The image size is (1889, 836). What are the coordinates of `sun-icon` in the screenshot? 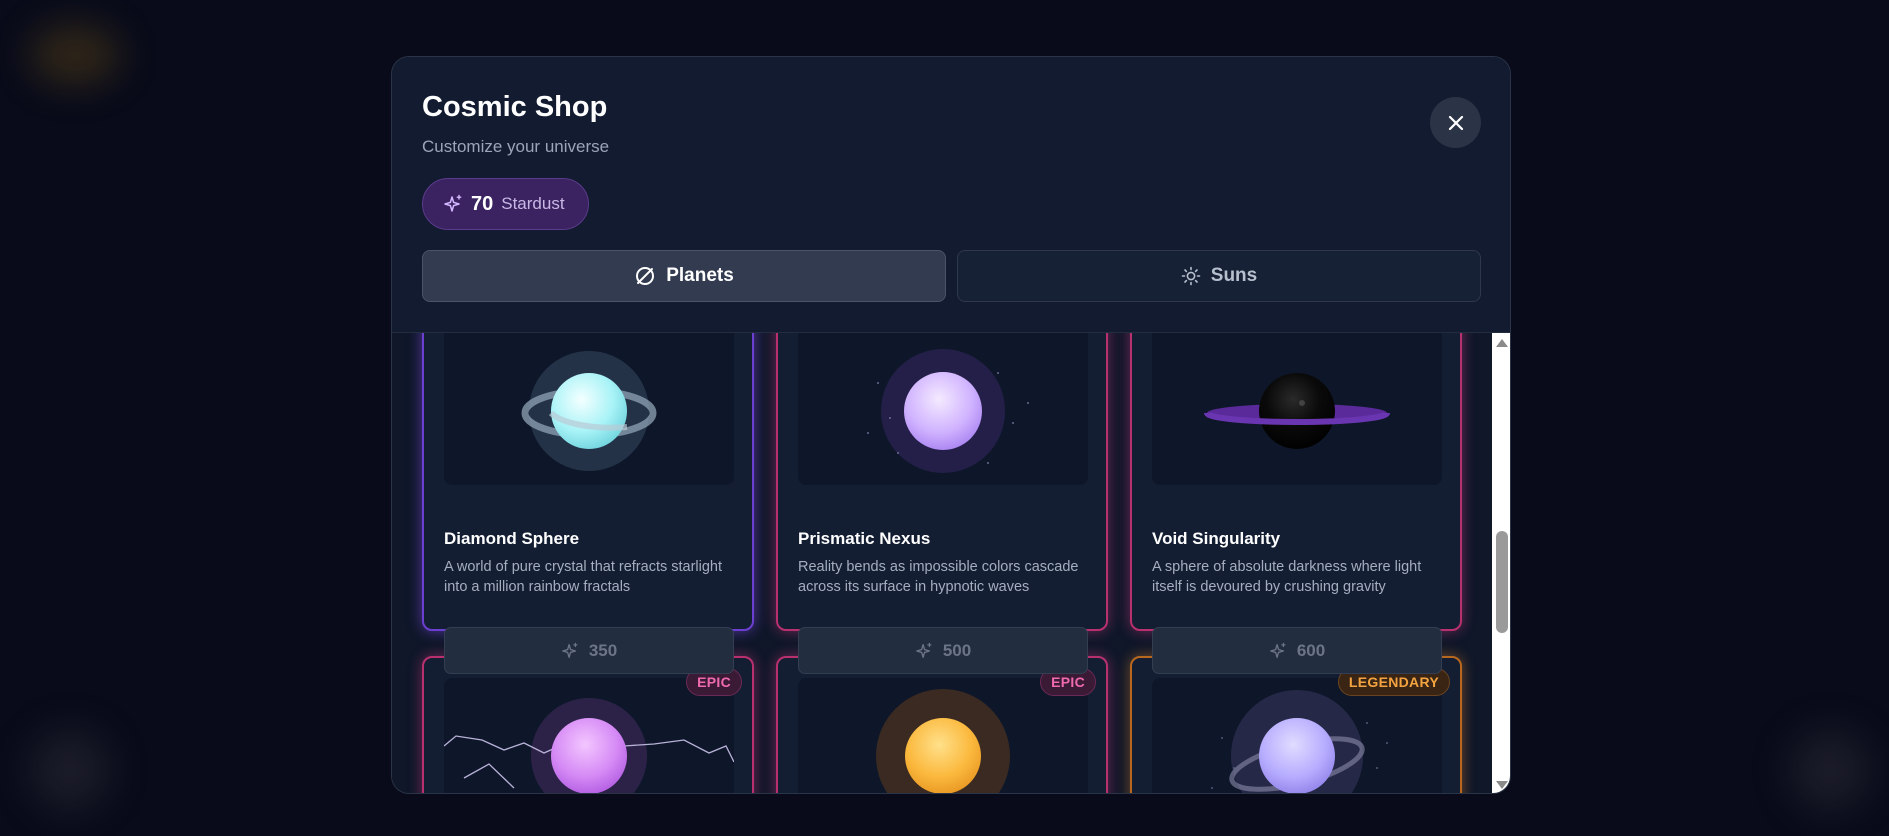 It's located at (1191, 276).